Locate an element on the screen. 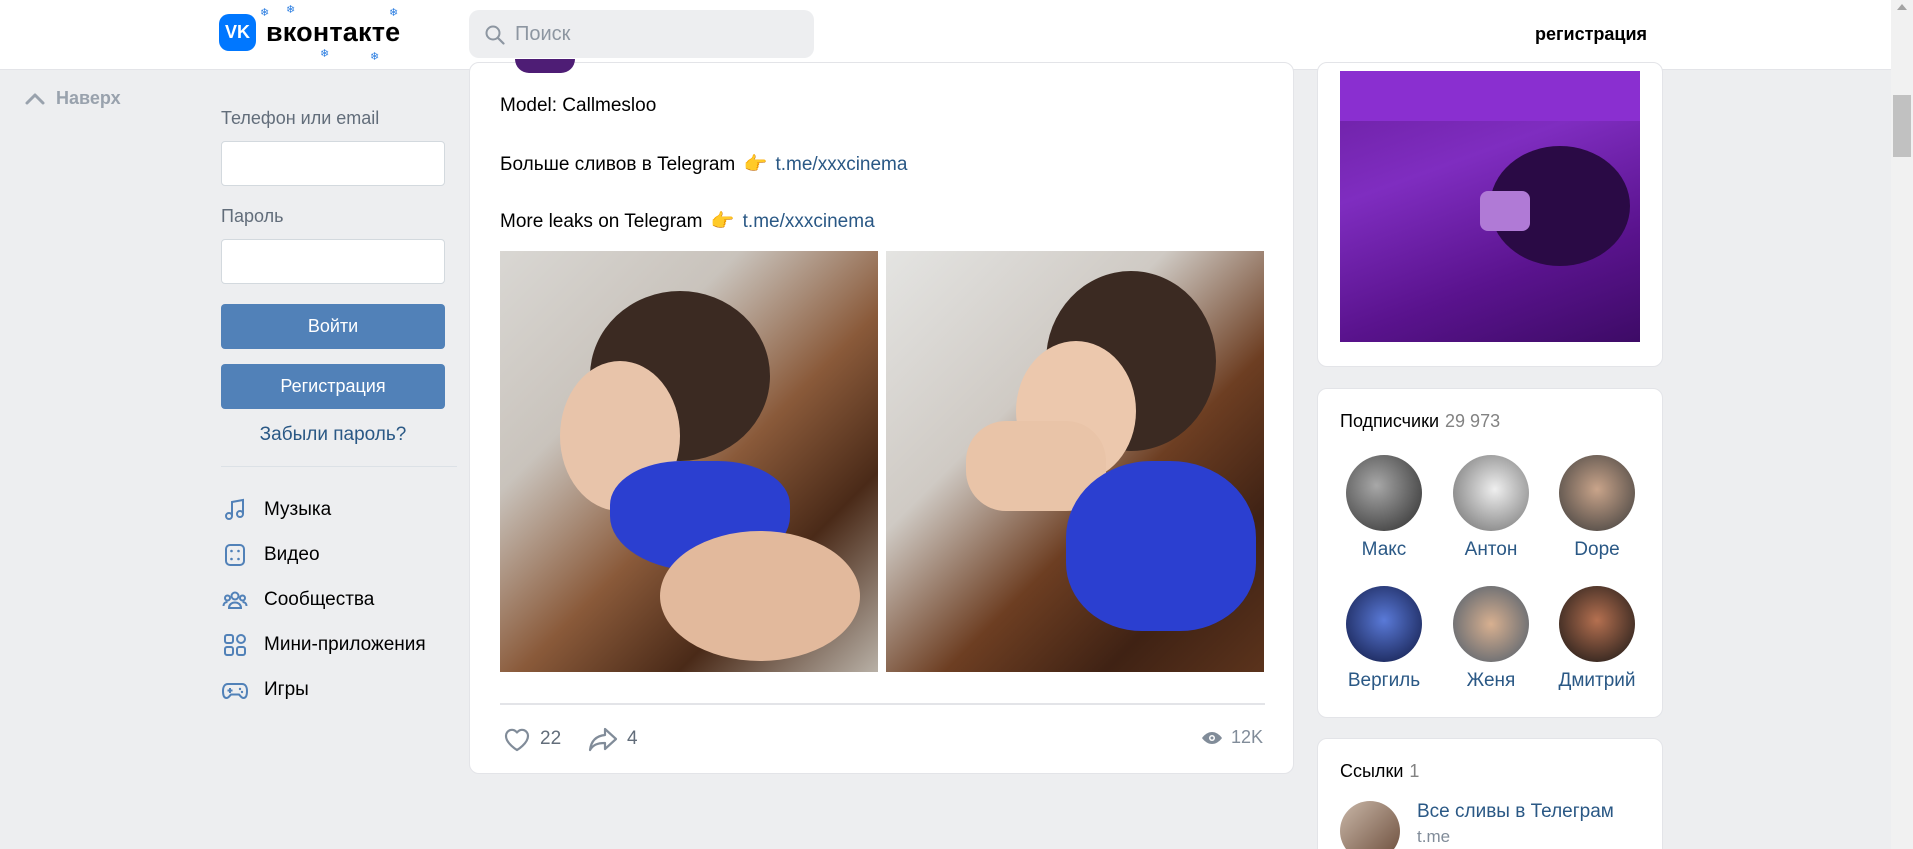 This screenshot has height=849, width=1913. sidebar-item-games: Игры is located at coordinates (339, 689).